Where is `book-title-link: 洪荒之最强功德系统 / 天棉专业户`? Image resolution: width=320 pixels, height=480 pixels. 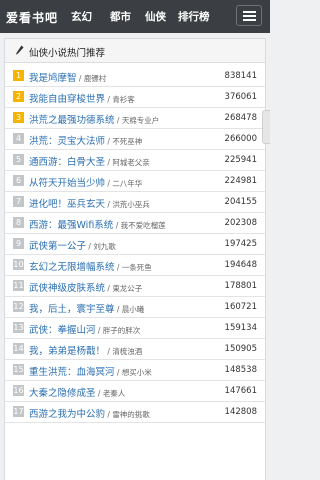
book-title-link: 洪荒之最强功德系统 / 天棉专业户 is located at coordinates (94, 119).